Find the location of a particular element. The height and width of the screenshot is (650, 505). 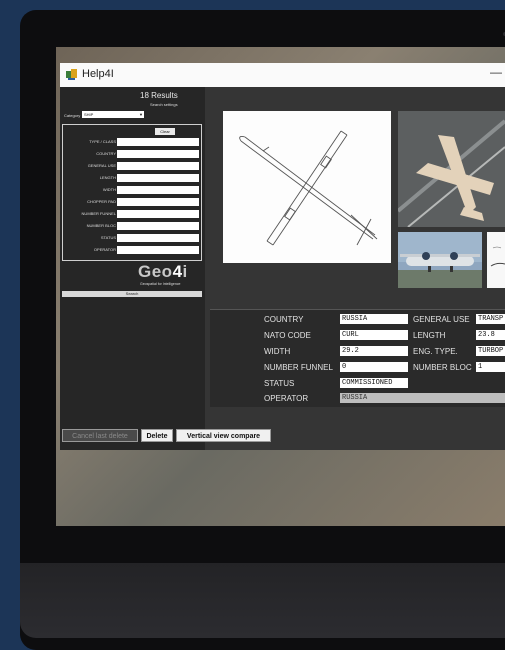

status-label: STATUS is located at coordinates (279, 383).